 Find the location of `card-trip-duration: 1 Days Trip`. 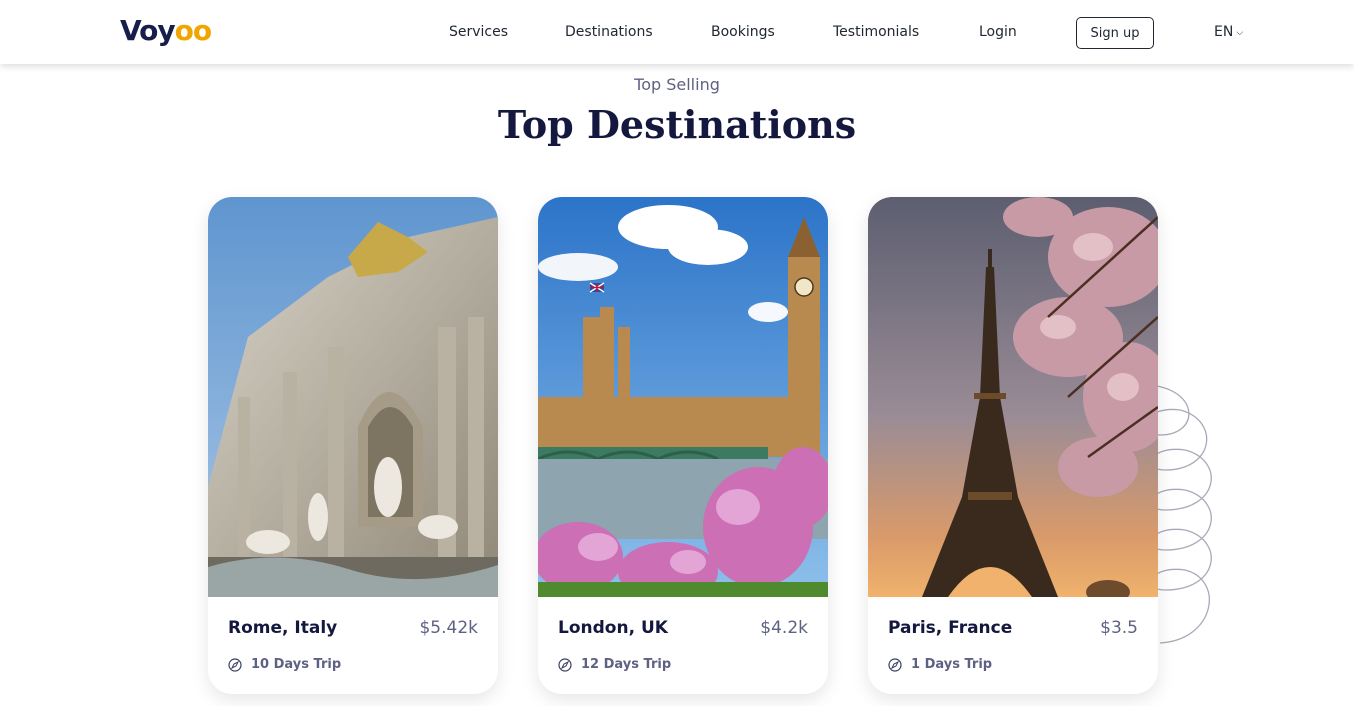

card-trip-duration: 1 Days Trip is located at coordinates (952, 664).